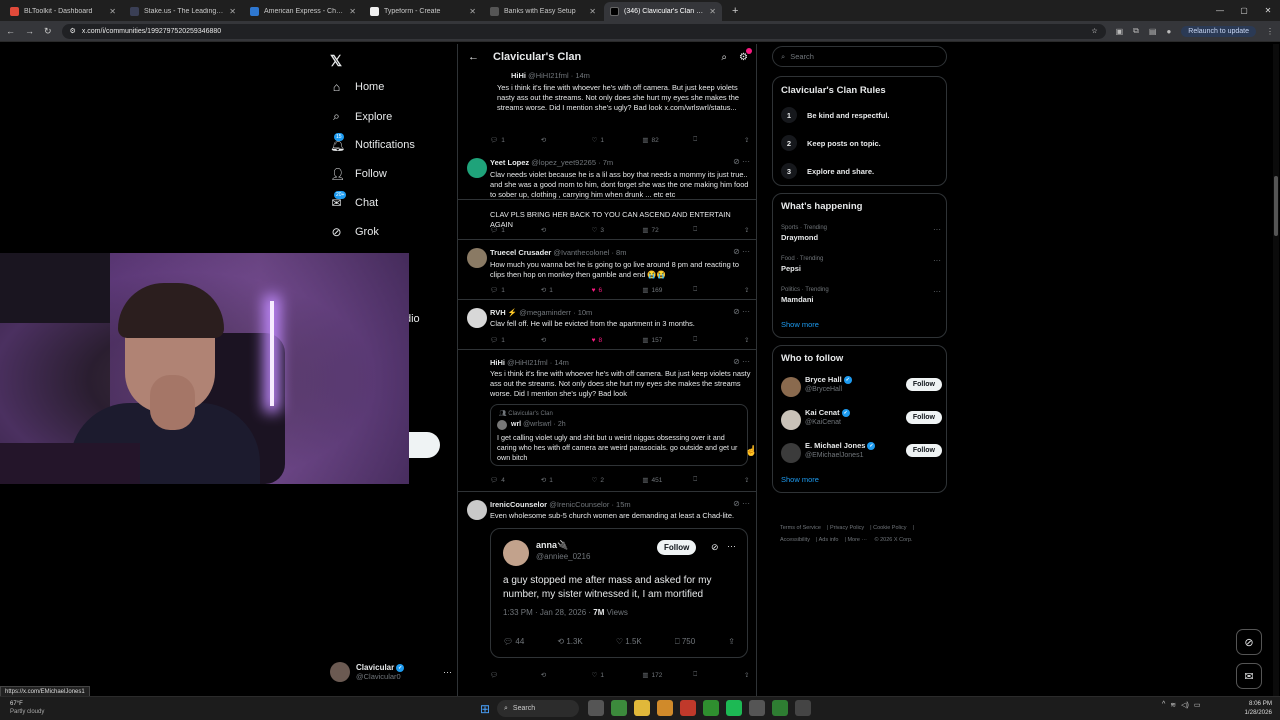  I want to click on profile-avatar-icon: ●, so click(1168, 31).